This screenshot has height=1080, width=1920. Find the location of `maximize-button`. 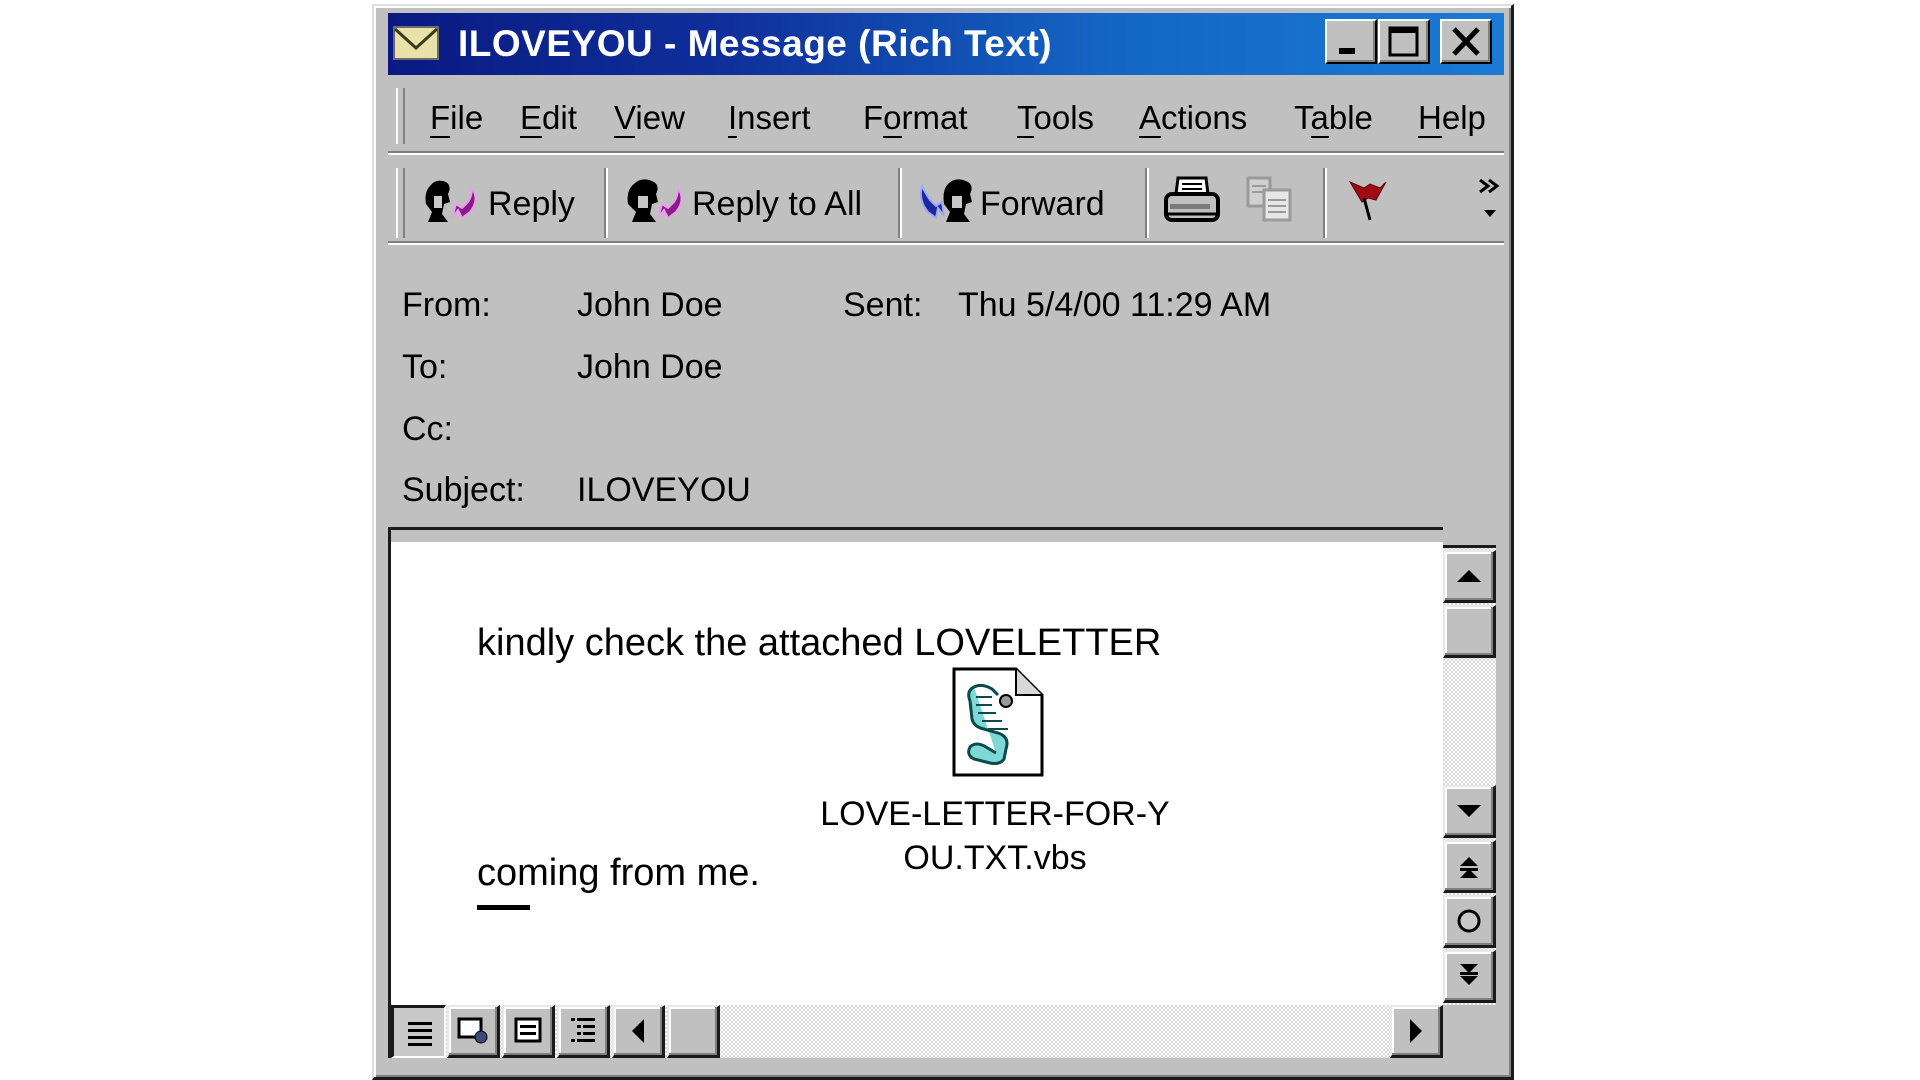

maximize-button is located at coordinates (1404, 41).